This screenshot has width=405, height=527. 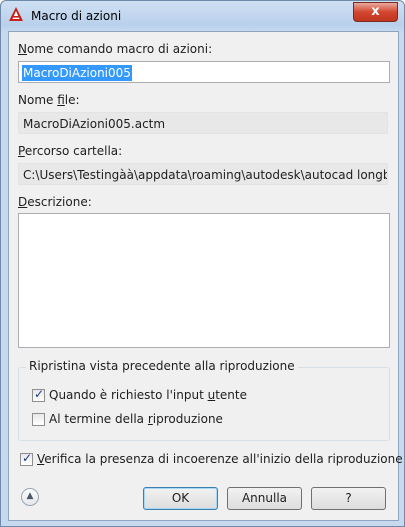 I want to click on command-name-value: MacroDiAzioni005, so click(x=77, y=73).